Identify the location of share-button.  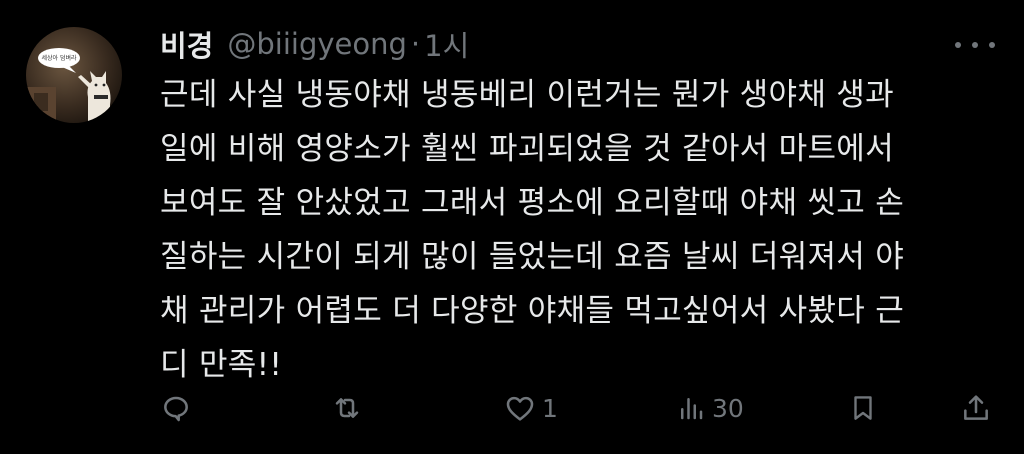
(976, 408).